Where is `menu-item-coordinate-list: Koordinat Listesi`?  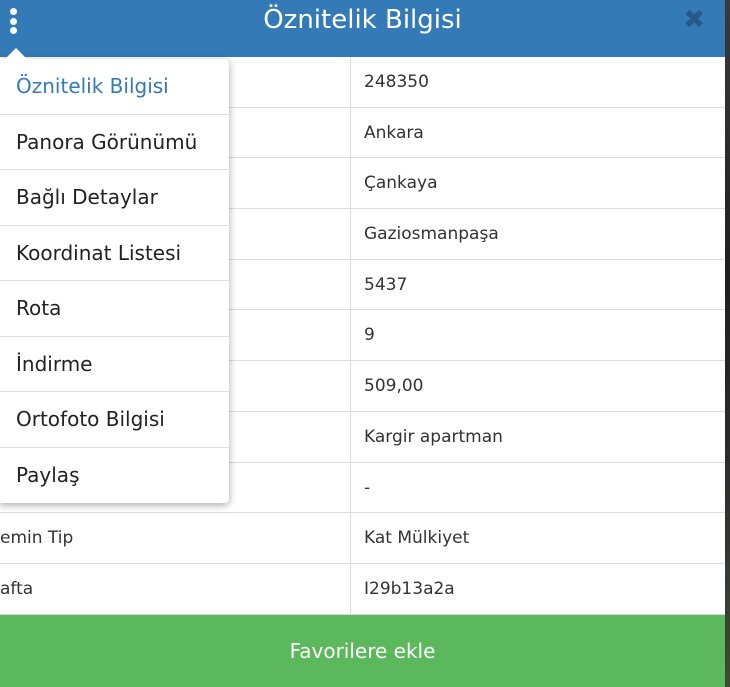
menu-item-coordinate-list: Koordinat Listesi is located at coordinates (114, 253).